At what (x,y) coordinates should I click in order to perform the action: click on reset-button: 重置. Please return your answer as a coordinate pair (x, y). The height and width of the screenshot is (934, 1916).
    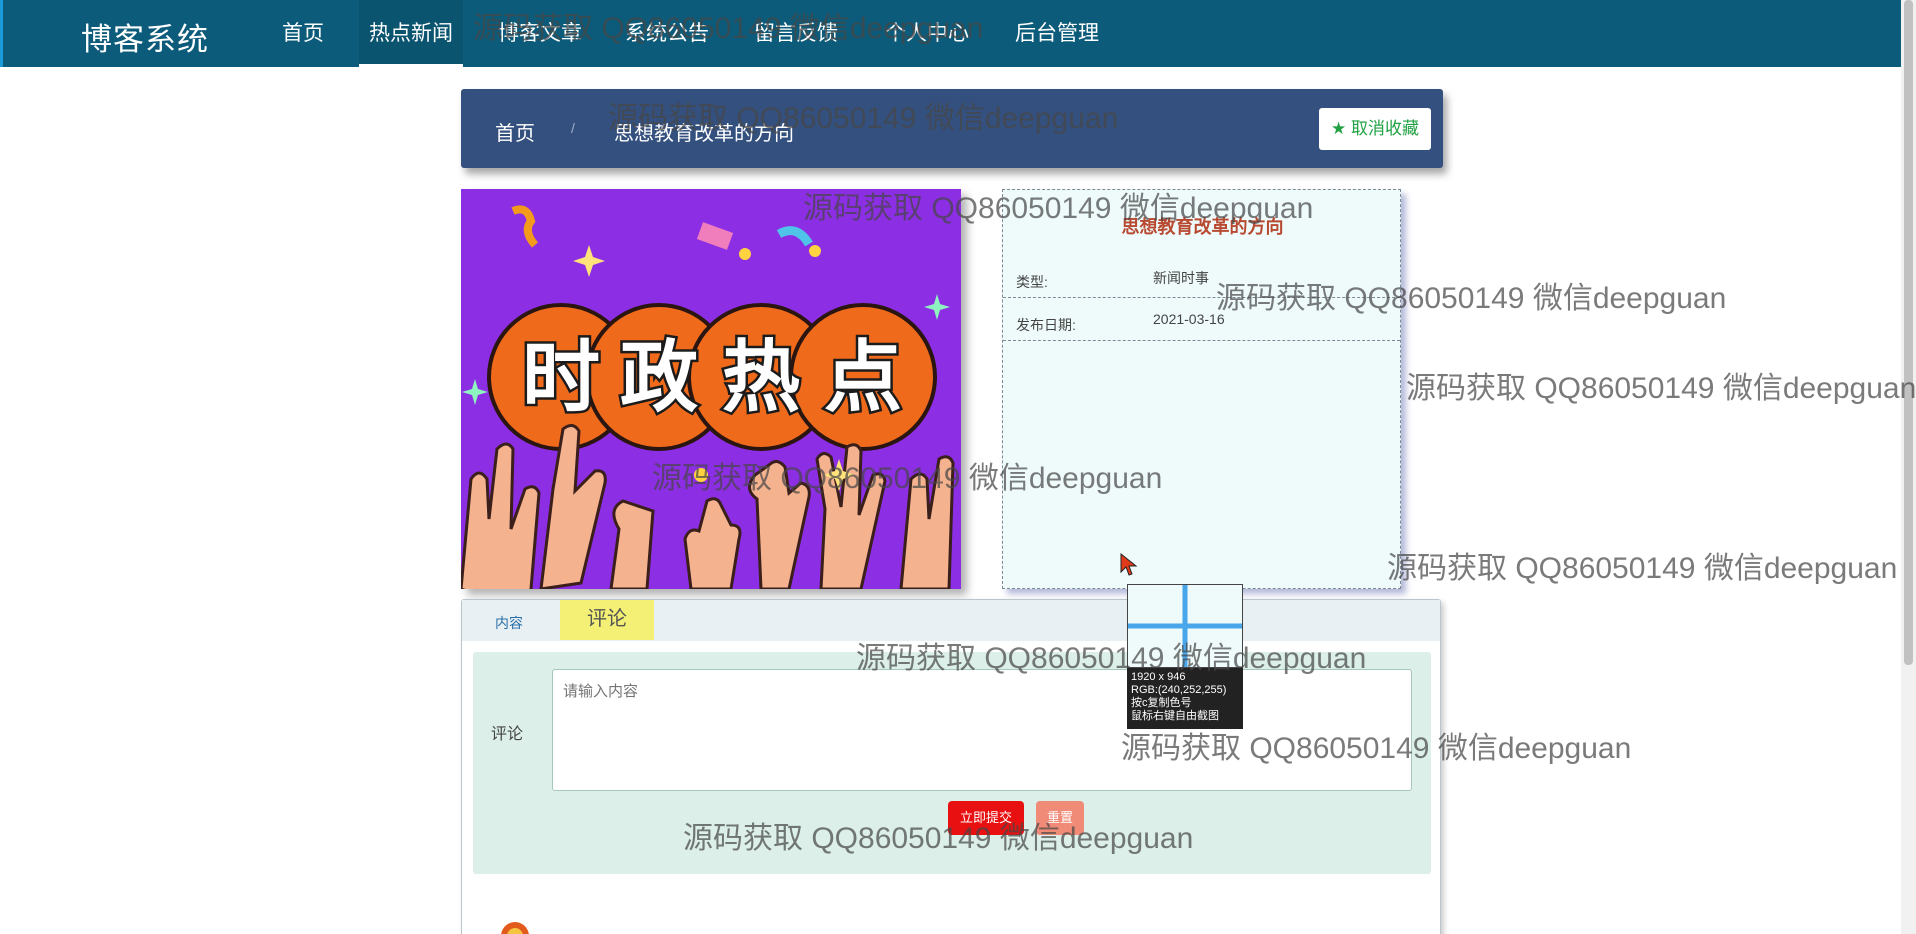
    Looking at the image, I should click on (1060, 818).